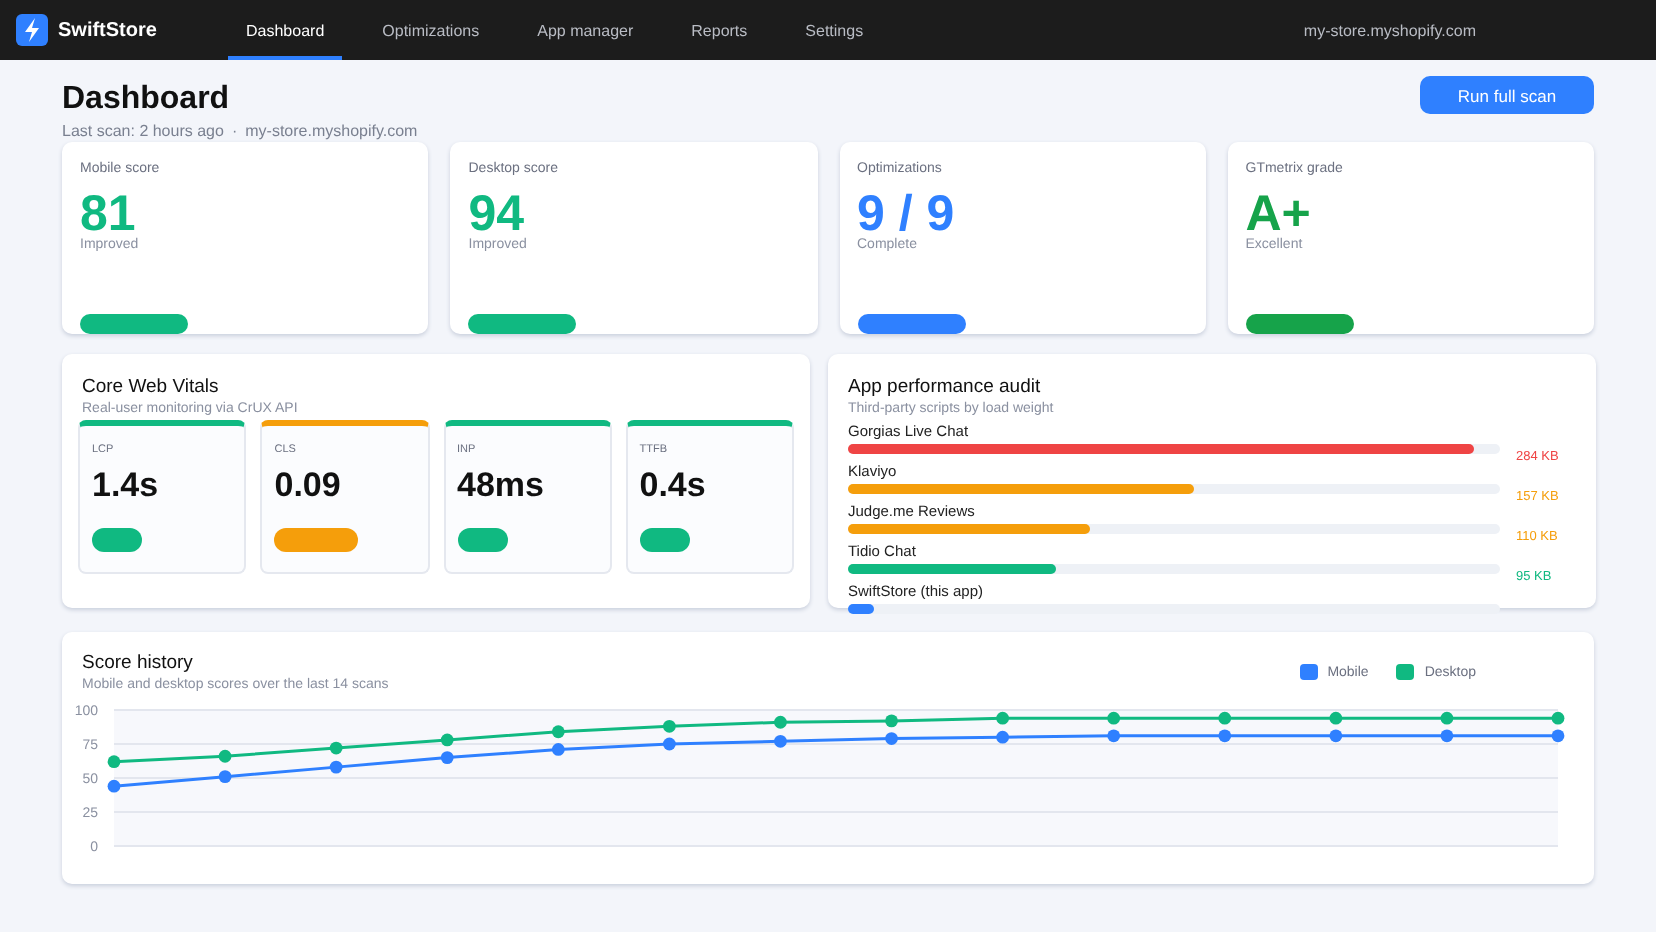 The width and height of the screenshot is (1656, 932). Describe the element at coordinates (585, 30) in the screenshot. I see `nav-tab: App manager` at that location.